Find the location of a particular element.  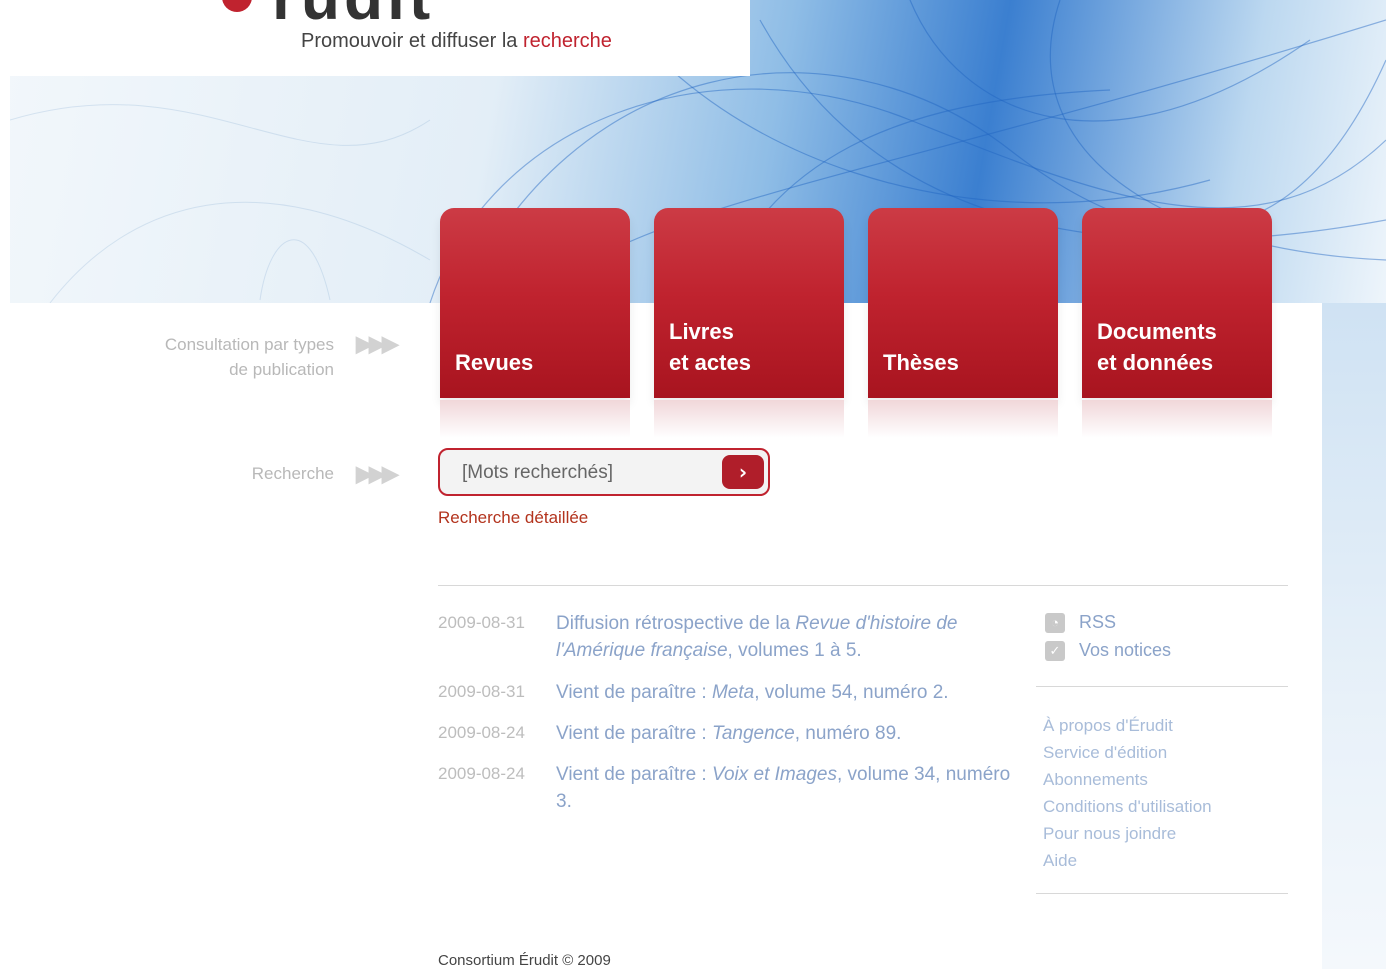

search-box: › is located at coordinates (604, 472).